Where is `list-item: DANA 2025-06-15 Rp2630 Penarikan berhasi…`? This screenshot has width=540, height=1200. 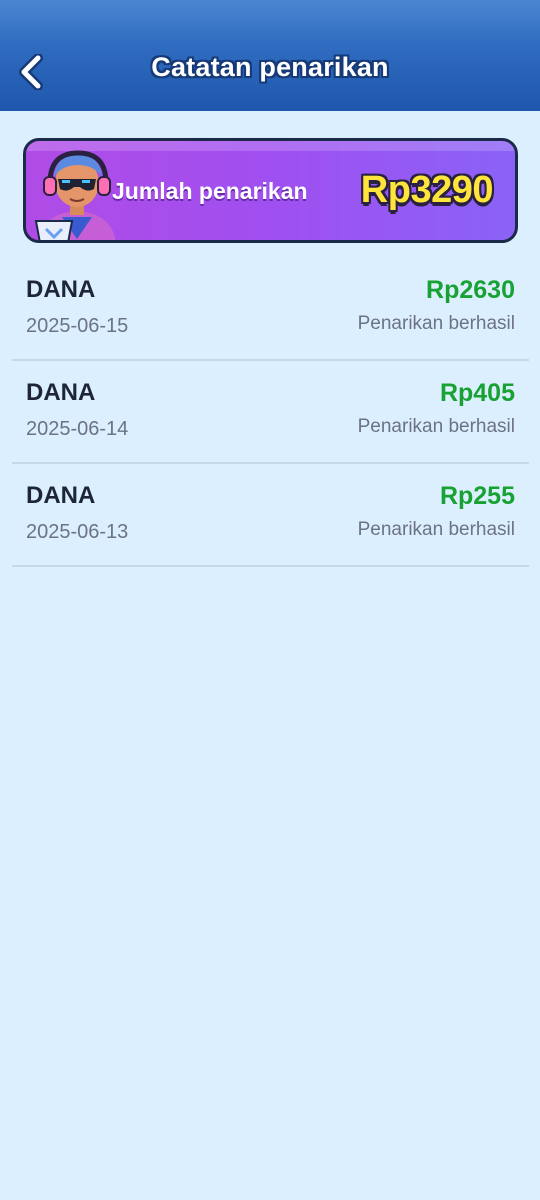
list-item: DANA 2025-06-15 Rp2630 Penarikan berhasi… is located at coordinates (270, 309).